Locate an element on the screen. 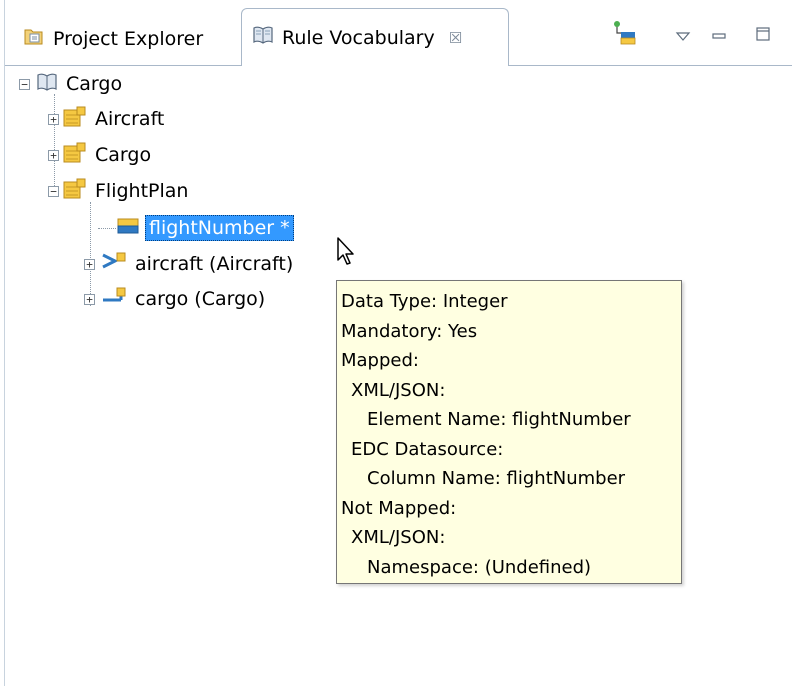 The height and width of the screenshot is (686, 792). view-menu-icon is located at coordinates (683, 37).